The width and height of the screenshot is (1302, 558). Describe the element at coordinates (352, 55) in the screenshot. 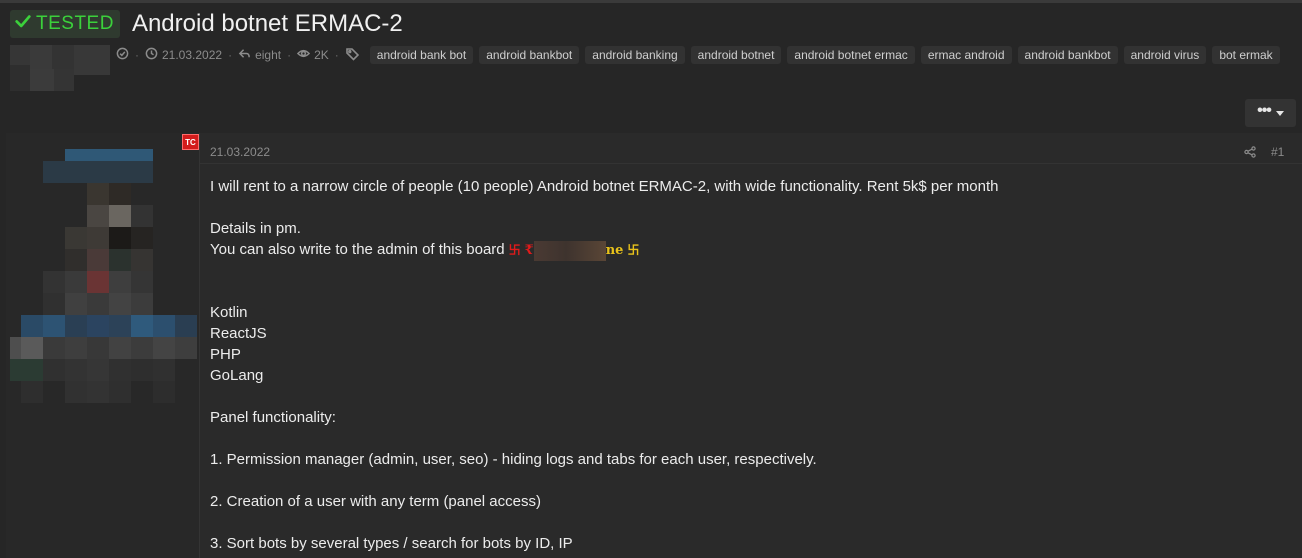

I see `tag-icon` at that location.